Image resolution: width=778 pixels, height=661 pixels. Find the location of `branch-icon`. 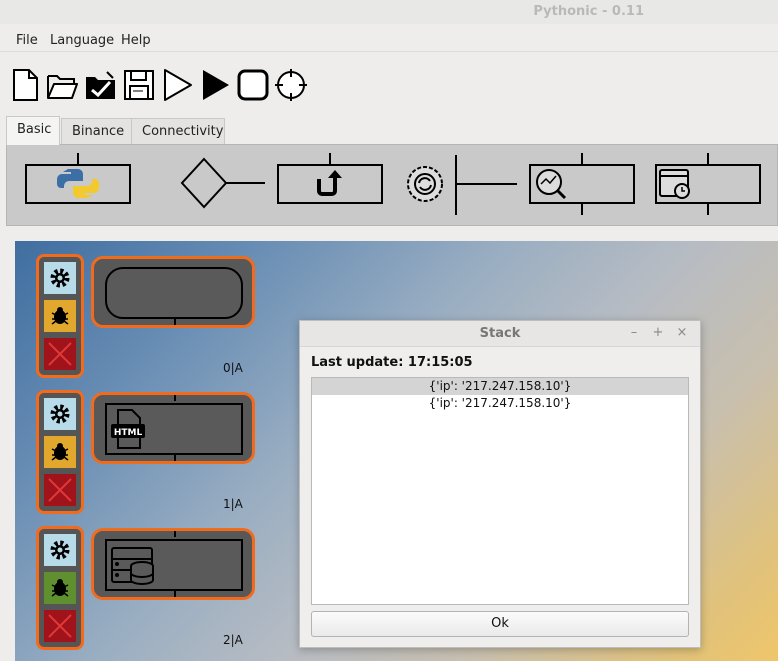

branch-icon is located at coordinates (222, 183).